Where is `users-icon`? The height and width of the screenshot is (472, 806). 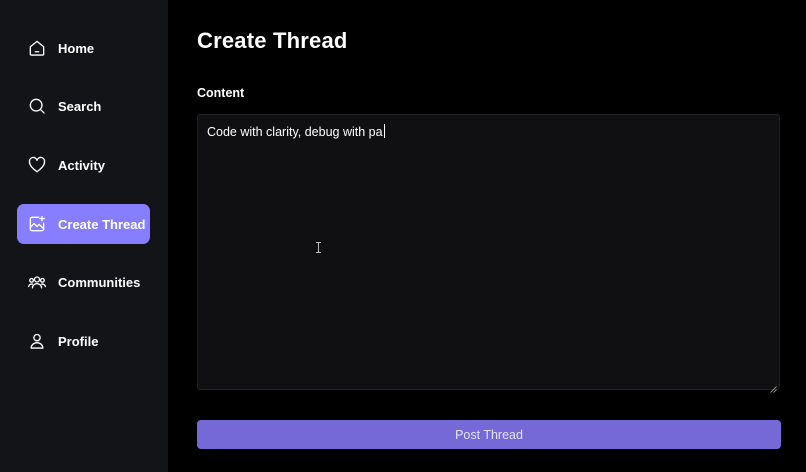 users-icon is located at coordinates (37, 282).